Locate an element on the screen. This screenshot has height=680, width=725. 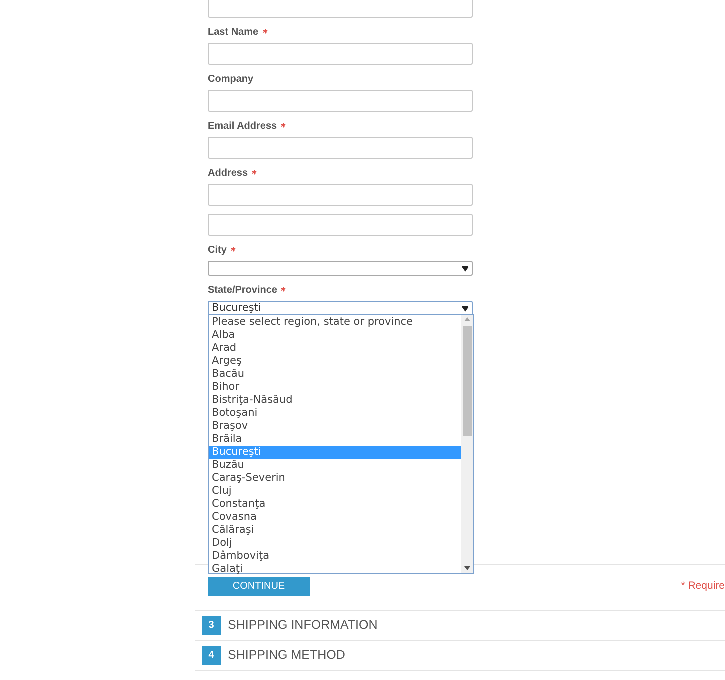
step-badge: 4 is located at coordinates (211, 655).